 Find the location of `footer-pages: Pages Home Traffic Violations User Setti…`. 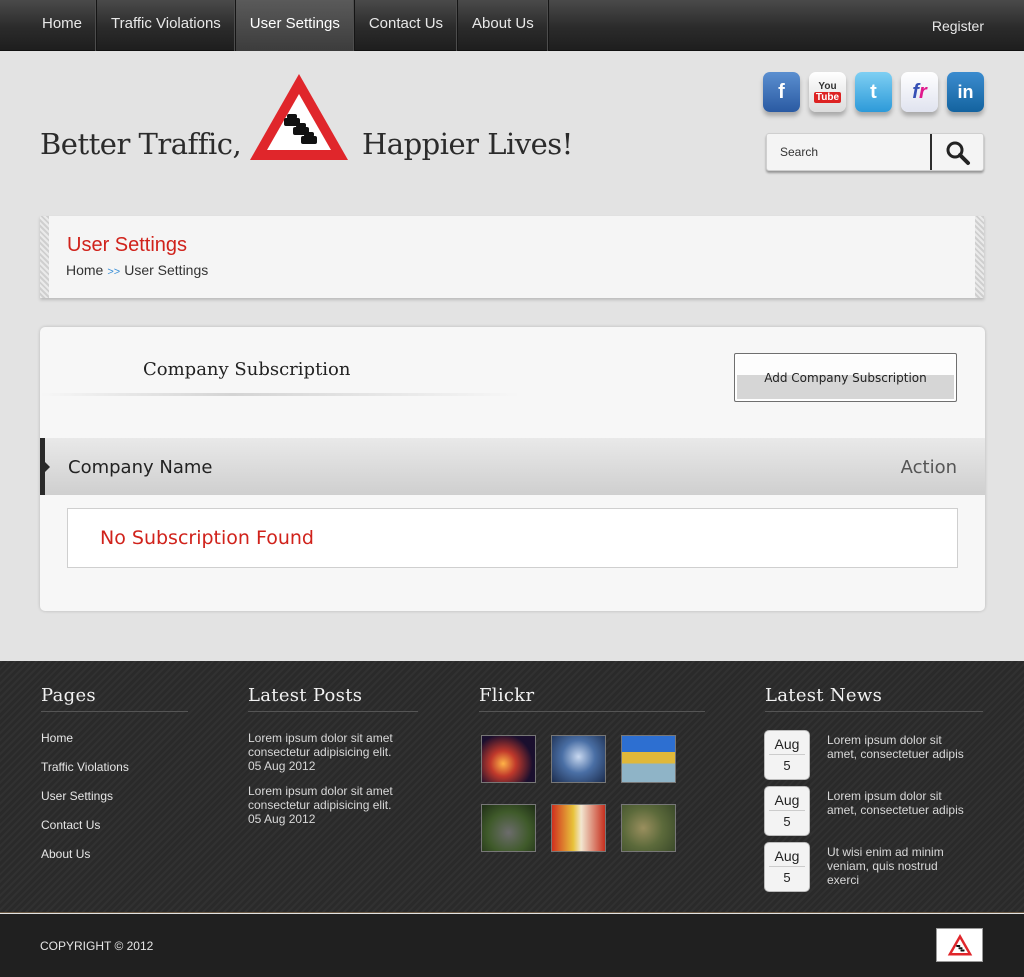

footer-pages: Pages Home Traffic Violations User Setti… is located at coordinates (114, 780).